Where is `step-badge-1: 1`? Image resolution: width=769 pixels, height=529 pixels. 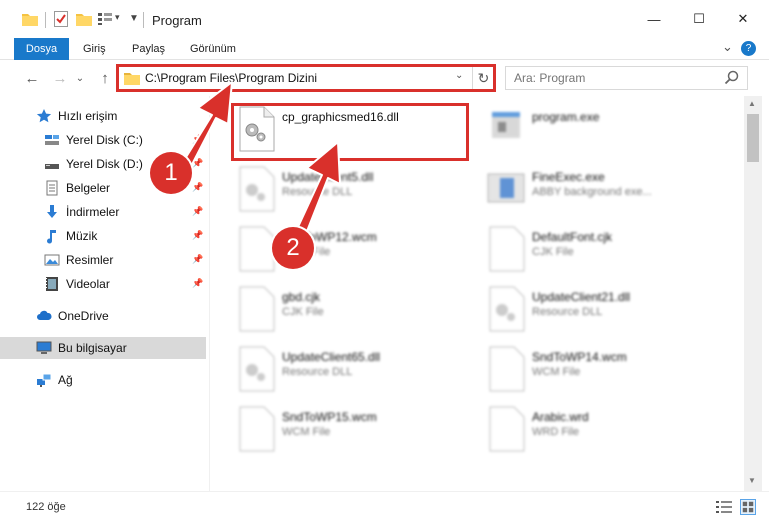
step-badge-1: 1 is located at coordinates (171, 173).